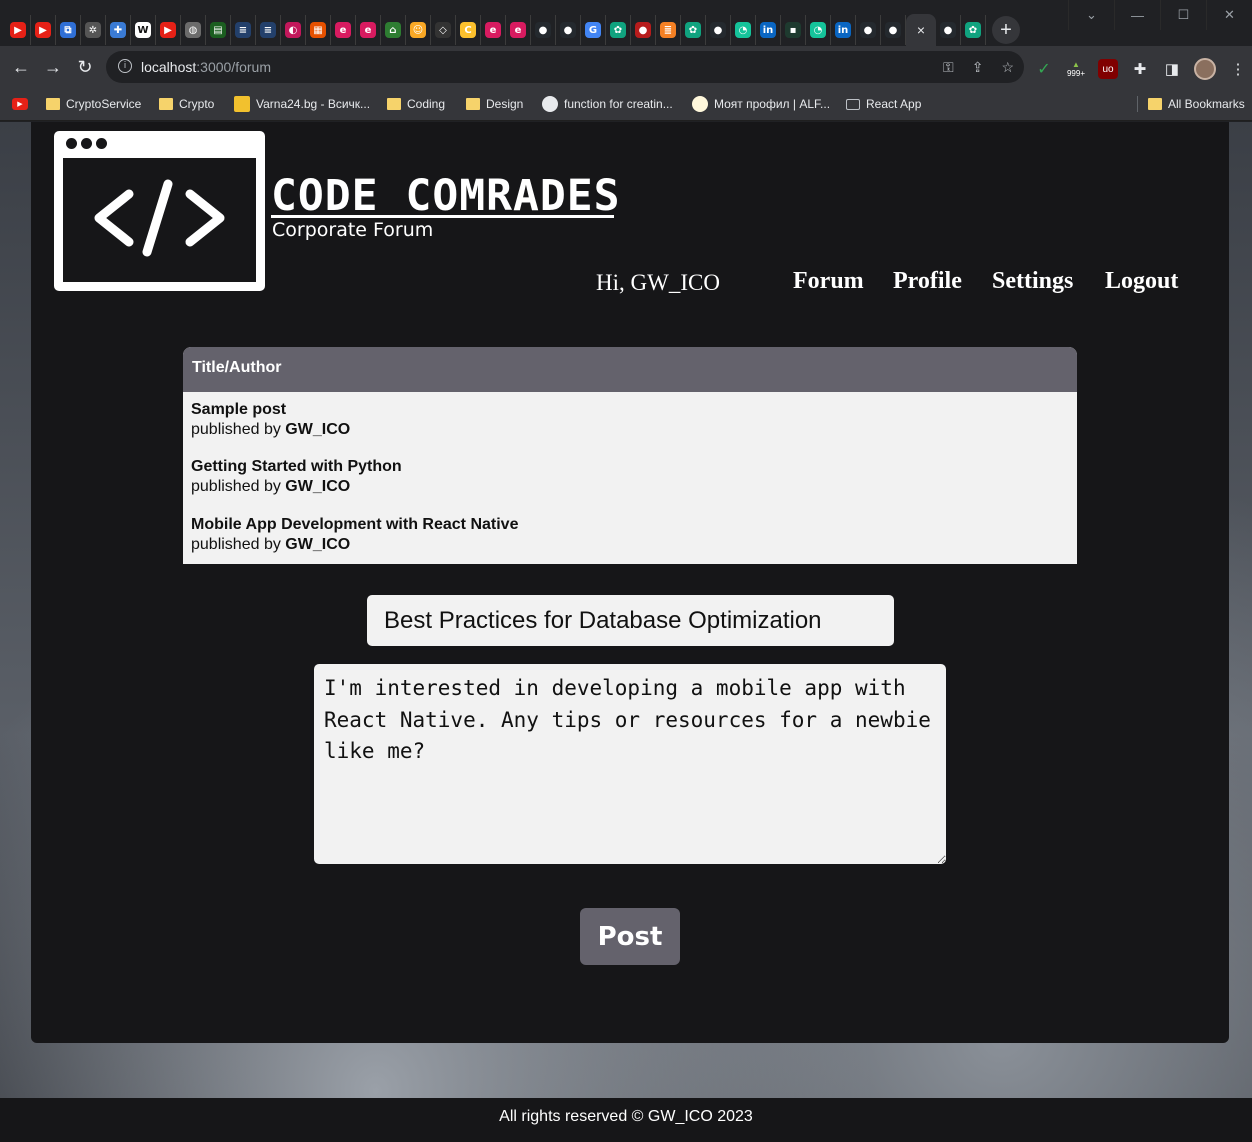 The width and height of the screenshot is (1252, 1142). What do you see at coordinates (921, 30) in the screenshot?
I see `active-tab-close-button: ×` at bounding box center [921, 30].